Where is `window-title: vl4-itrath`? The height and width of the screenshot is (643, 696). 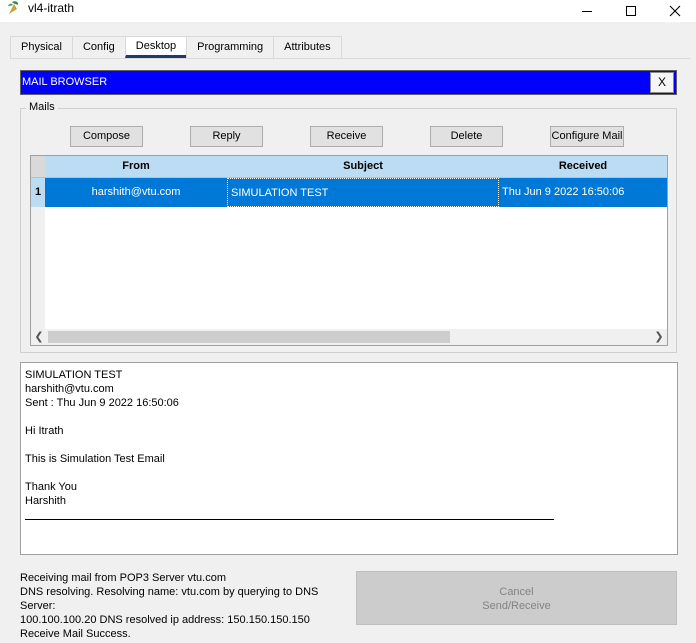 window-title: vl4-itrath is located at coordinates (51, 8).